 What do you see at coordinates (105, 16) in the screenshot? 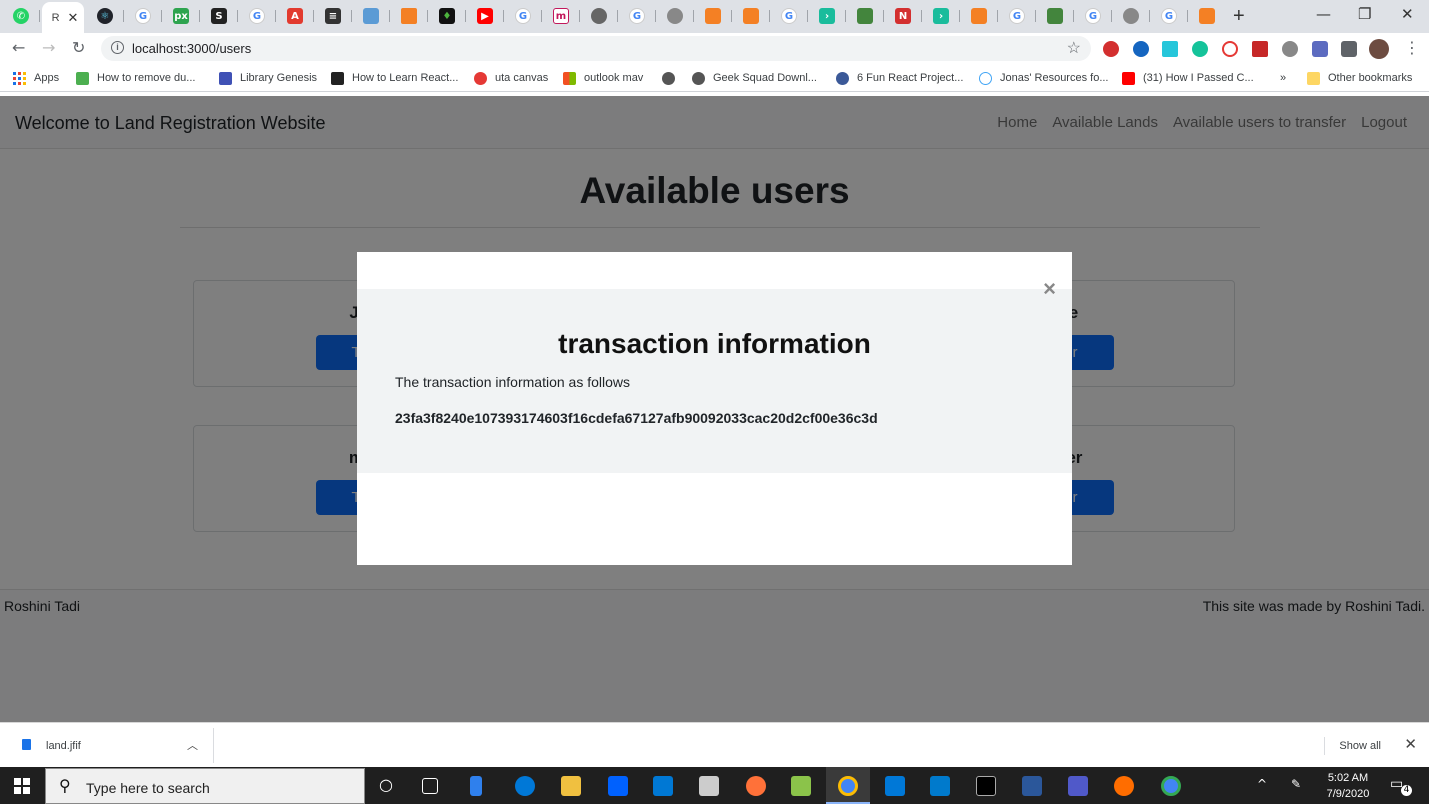
I see `tab-react: ⚛` at bounding box center [105, 16].